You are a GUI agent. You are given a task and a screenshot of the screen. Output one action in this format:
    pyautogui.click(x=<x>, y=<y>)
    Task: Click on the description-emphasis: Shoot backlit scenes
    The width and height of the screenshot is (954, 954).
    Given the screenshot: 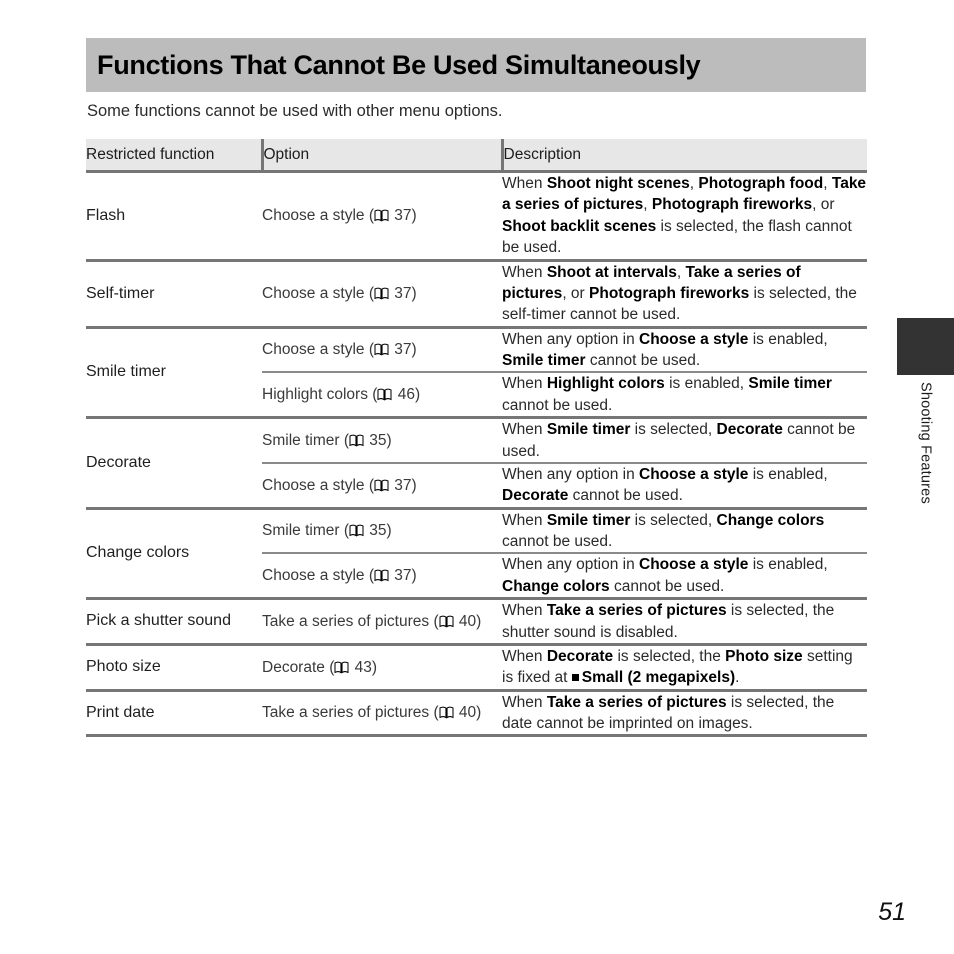 What is the action you would take?
    pyautogui.click(x=579, y=226)
    